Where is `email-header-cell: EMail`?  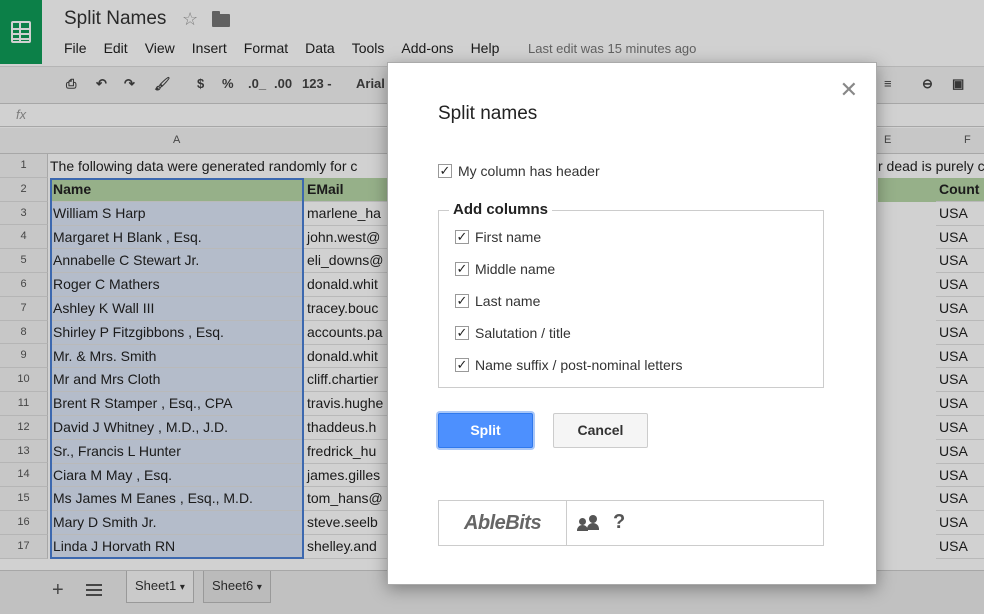
email-header-cell: EMail is located at coordinates (346, 190).